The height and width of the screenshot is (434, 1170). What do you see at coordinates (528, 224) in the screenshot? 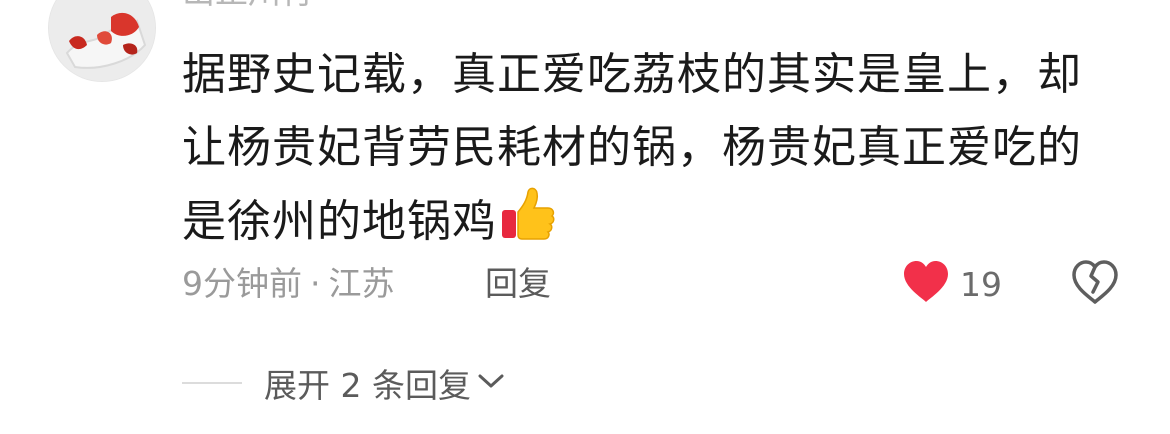
I see `thumbs-up-emoji-icon` at bounding box center [528, 224].